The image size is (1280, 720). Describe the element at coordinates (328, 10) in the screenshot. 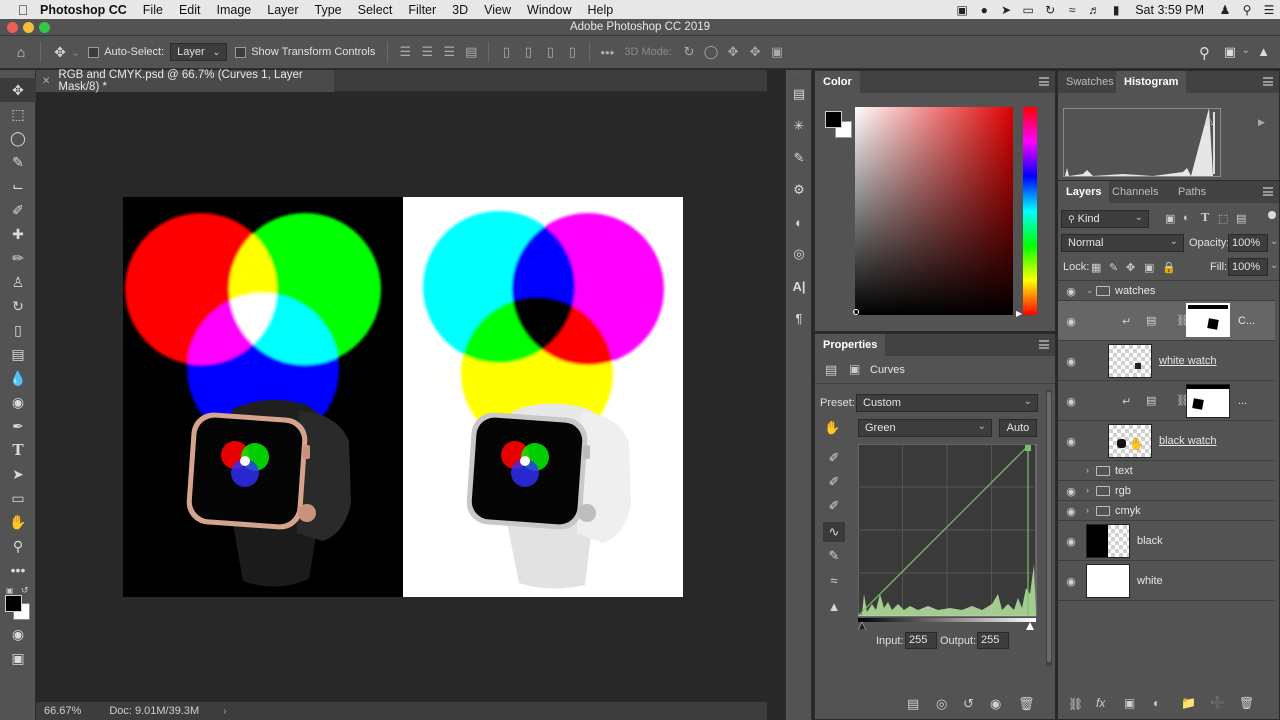

I see `menu-type: Type` at that location.